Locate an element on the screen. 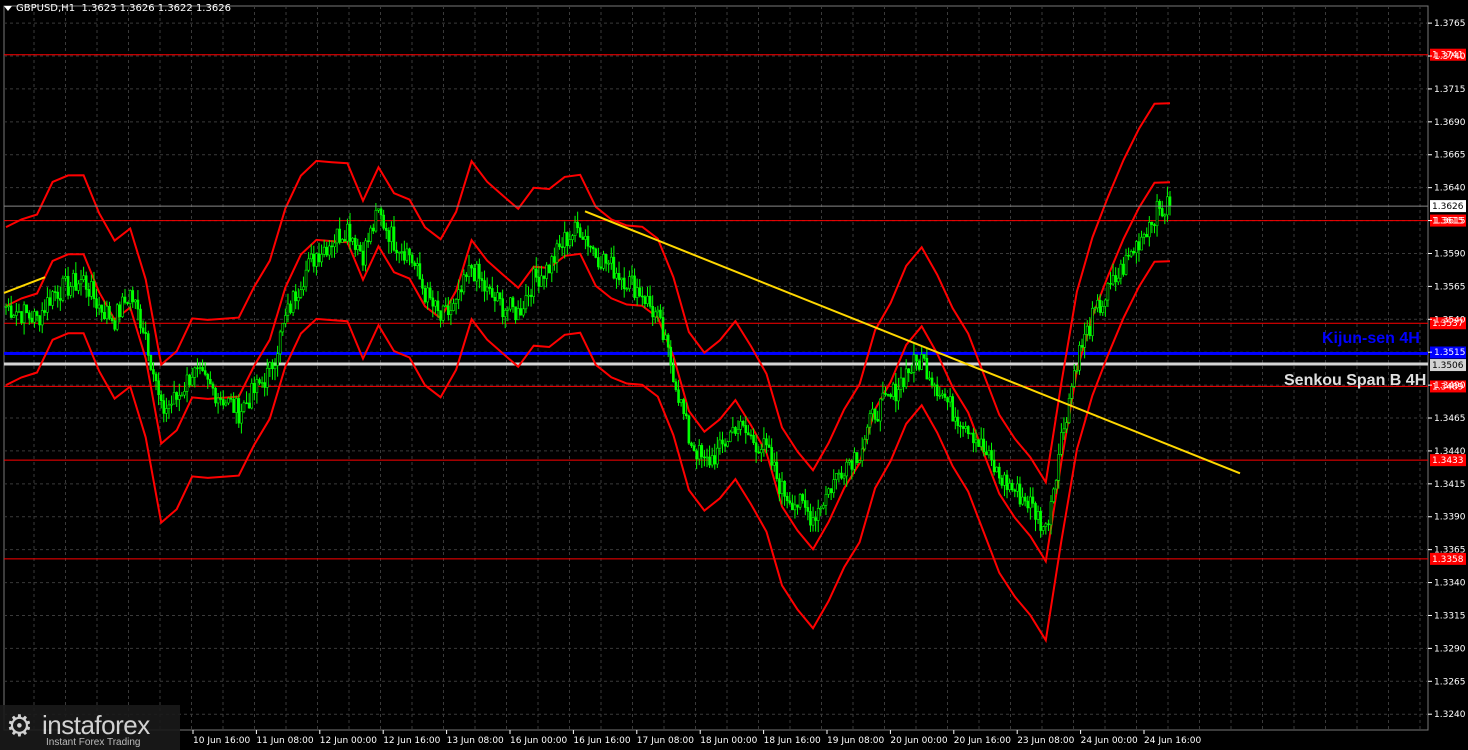 Image resolution: width=1468 pixels, height=750 pixels. time-tick-label: 19 Jun 08:00 is located at coordinates (855, 741).